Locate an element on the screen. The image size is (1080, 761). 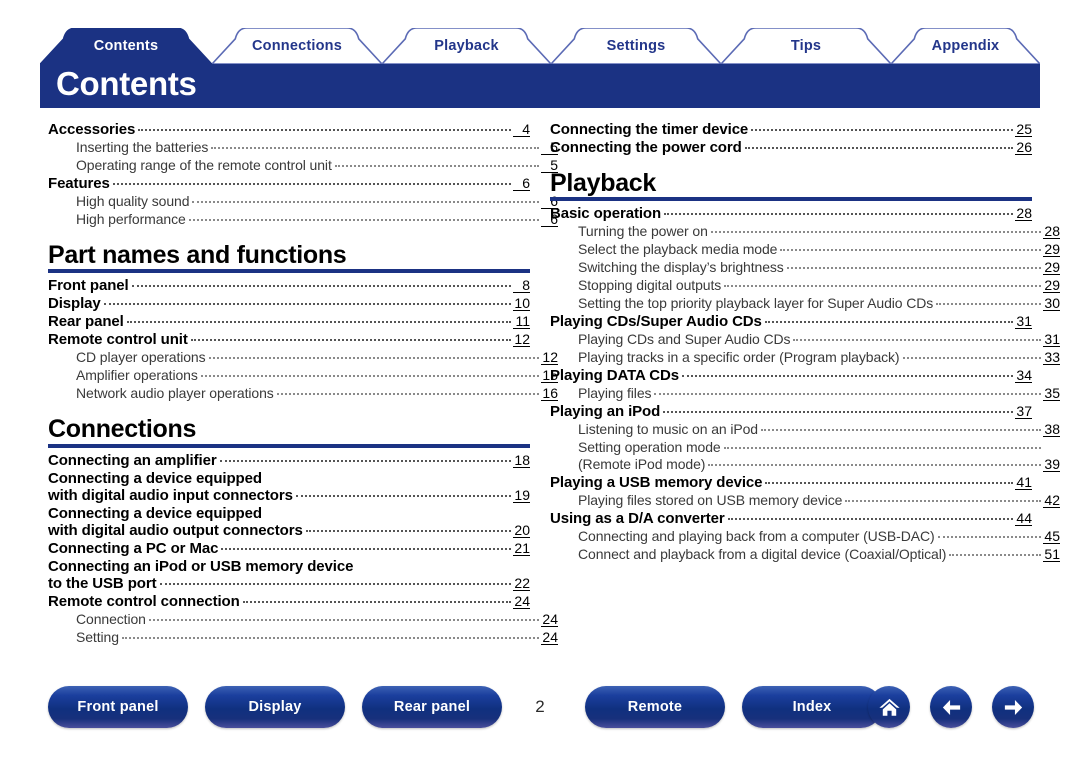
toc-entry: Features 6 is located at coordinates (289, 183).